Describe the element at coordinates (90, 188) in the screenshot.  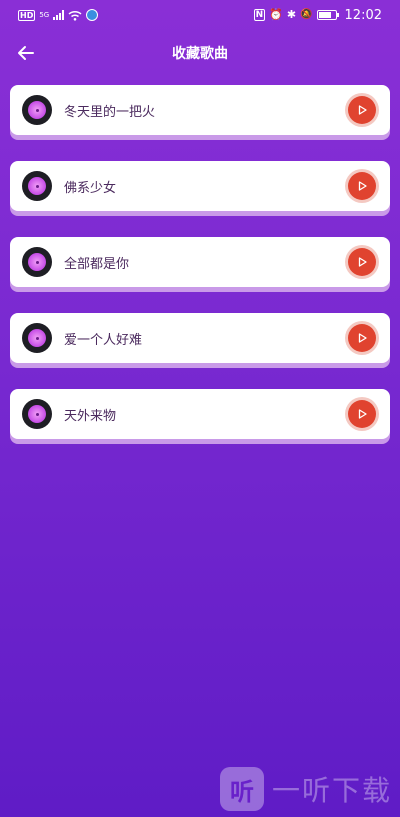
I see `song-title: 佛系少女` at that location.